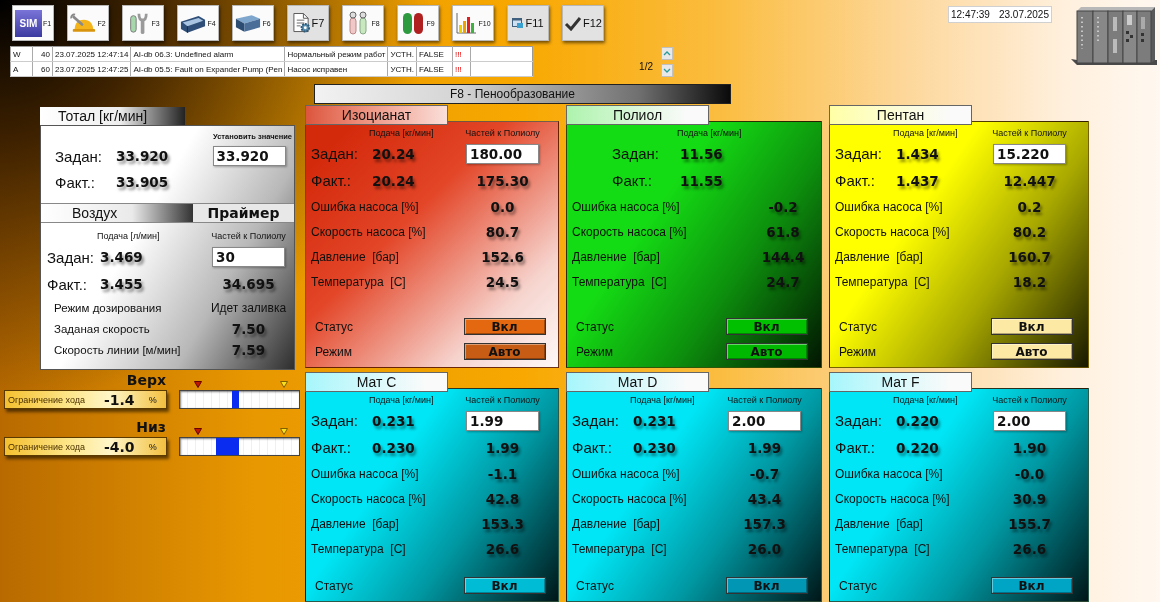 The height and width of the screenshot is (602, 1160). I want to click on value-text: 0.0, so click(502, 206).